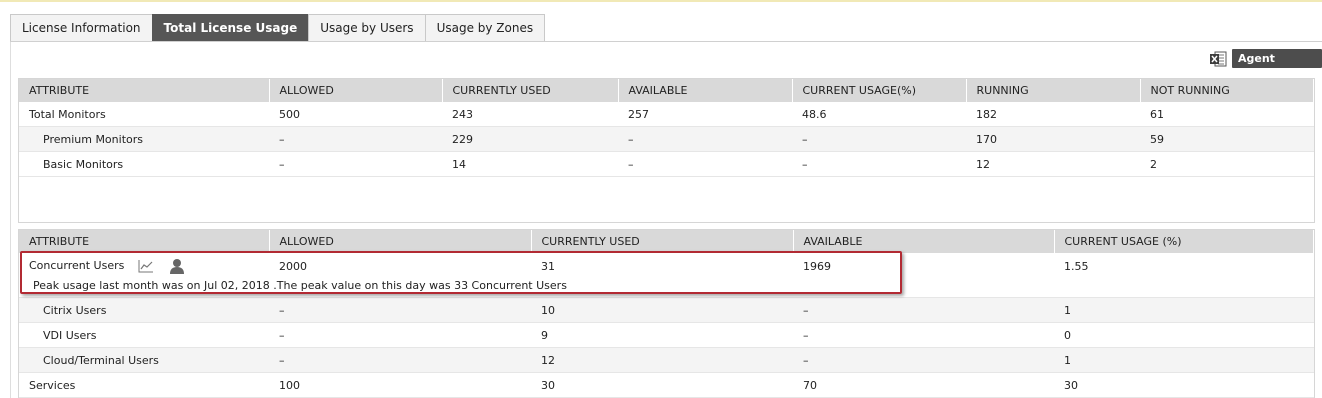  Describe the element at coordinates (144, 114) in the screenshot. I see `table-cell: Total Monitors` at that location.